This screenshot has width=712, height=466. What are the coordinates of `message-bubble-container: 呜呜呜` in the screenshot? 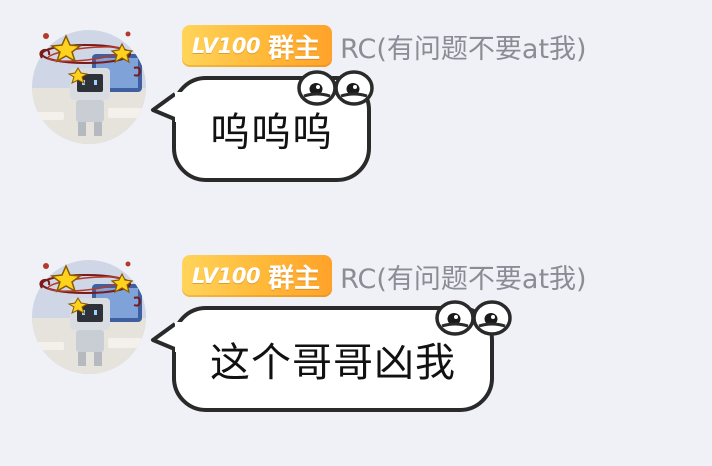 It's located at (262, 126).